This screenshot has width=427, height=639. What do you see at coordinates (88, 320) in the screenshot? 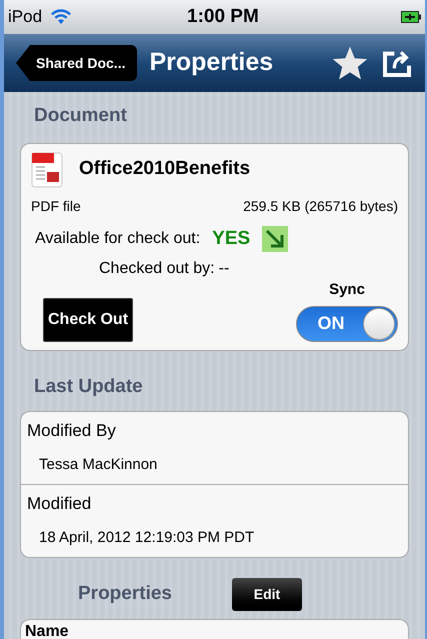
I see `check-out-button: Check Out` at bounding box center [88, 320].